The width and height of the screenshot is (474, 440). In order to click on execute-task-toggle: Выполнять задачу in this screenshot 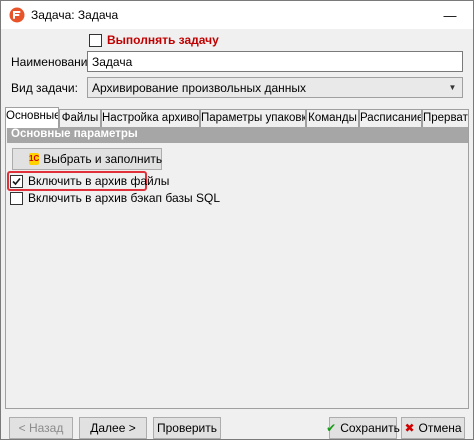, I will do `click(154, 40)`.